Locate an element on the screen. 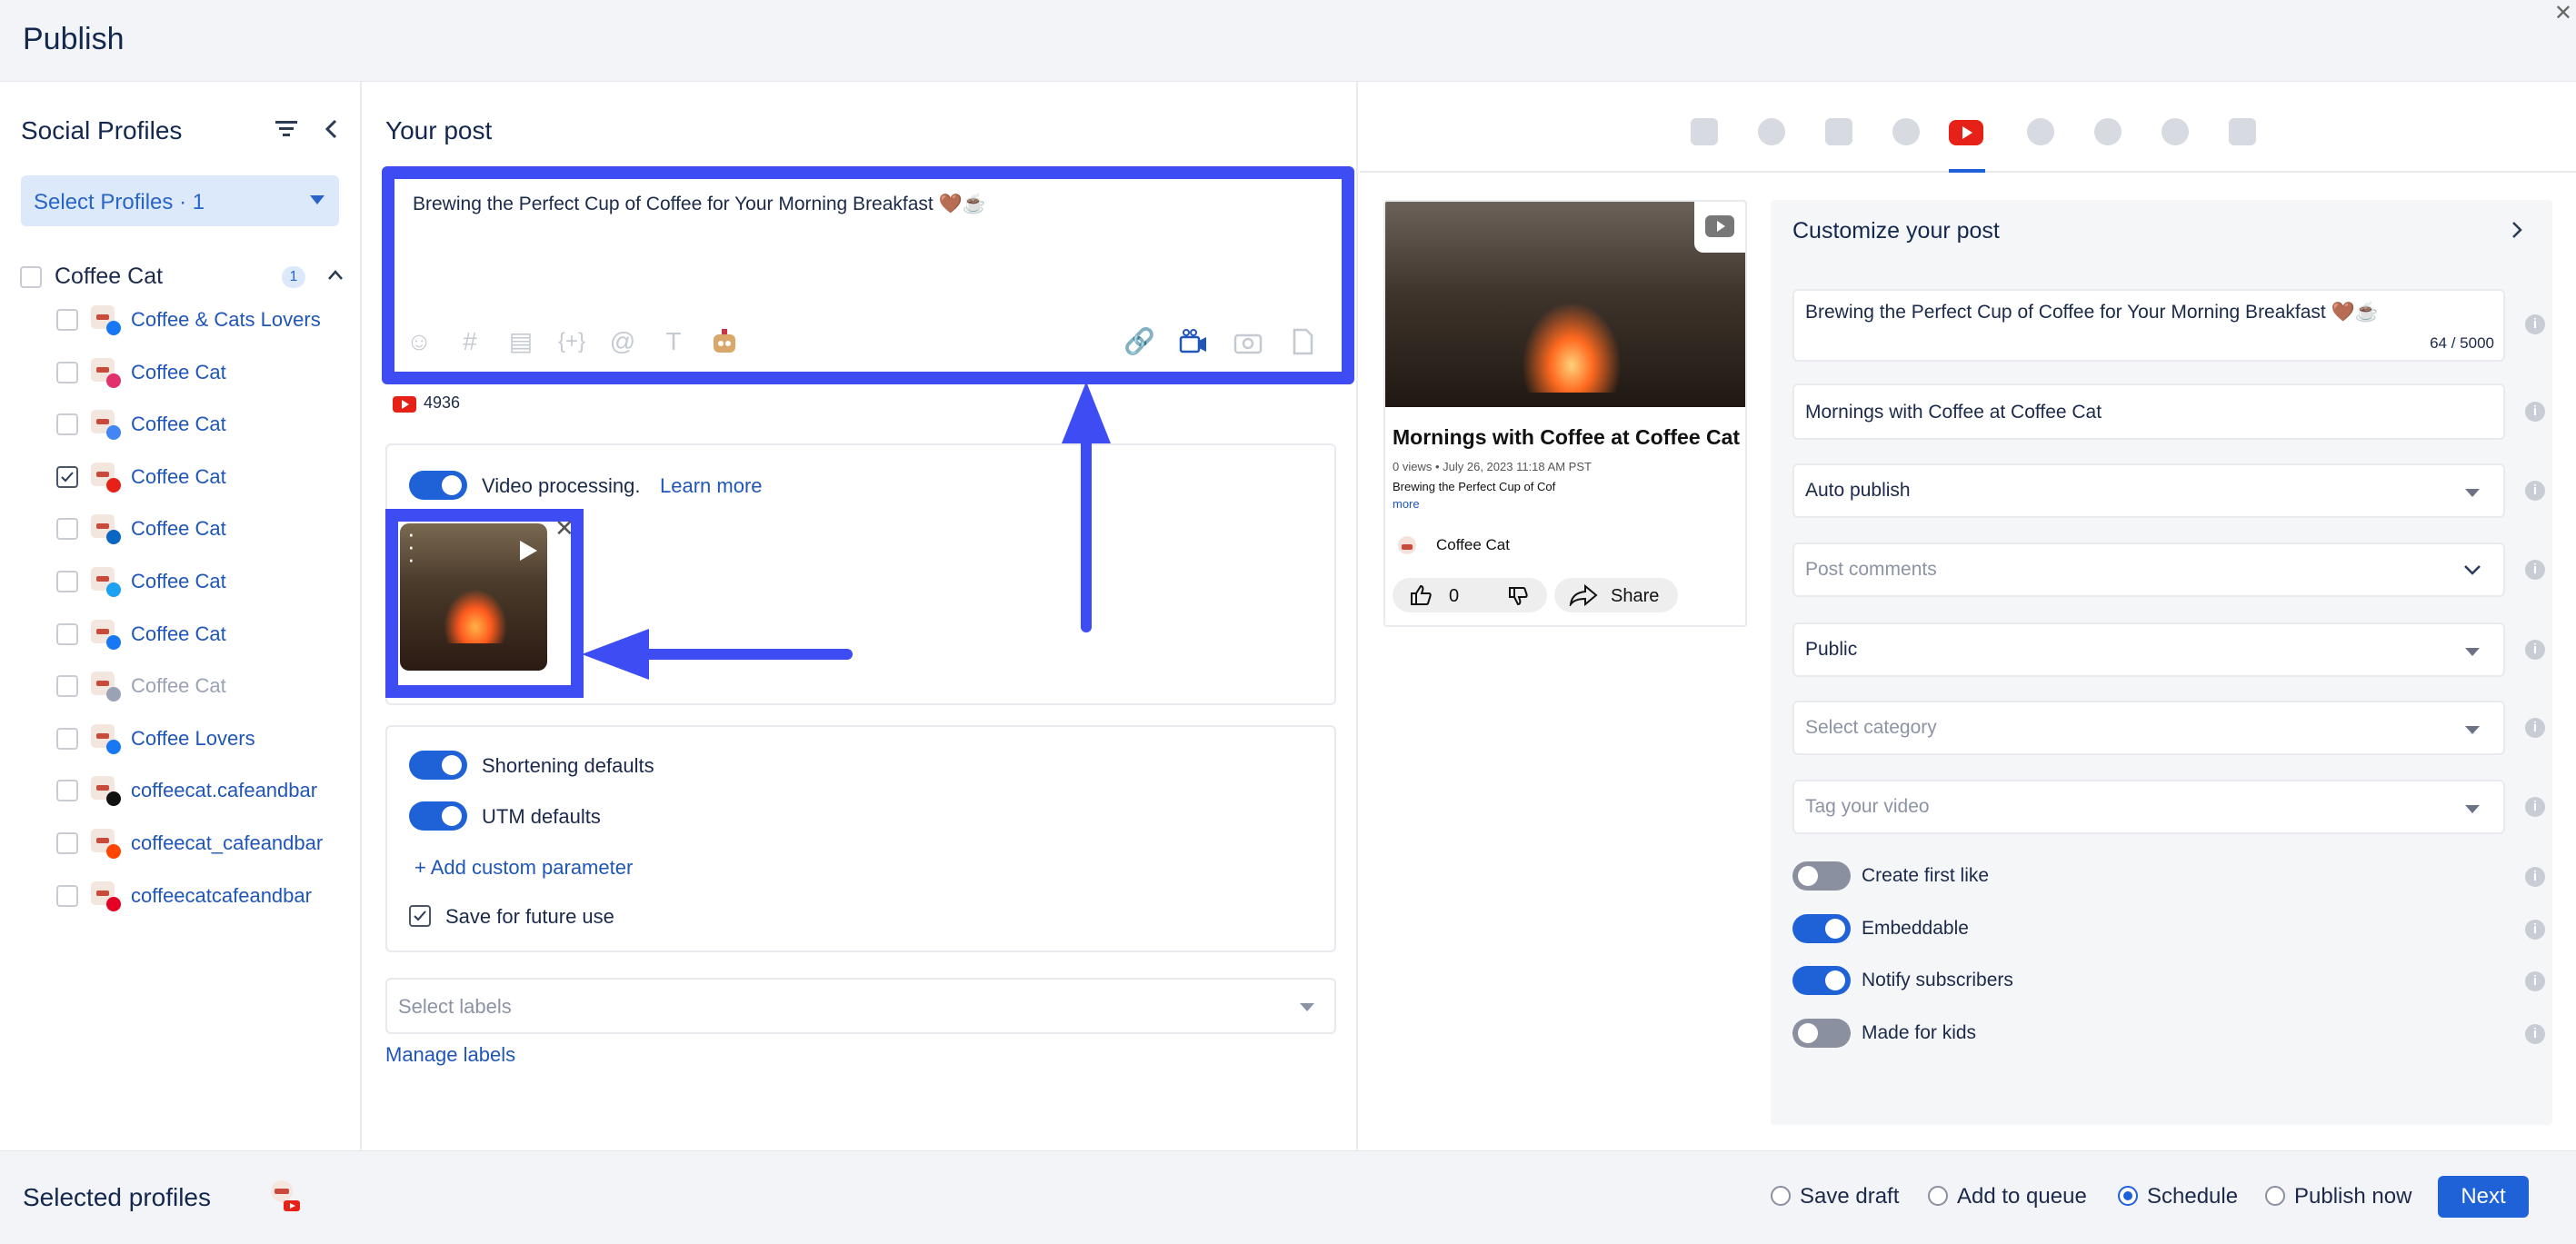 The image size is (2576, 1244). utm-defaults-toggle is located at coordinates (438, 816).